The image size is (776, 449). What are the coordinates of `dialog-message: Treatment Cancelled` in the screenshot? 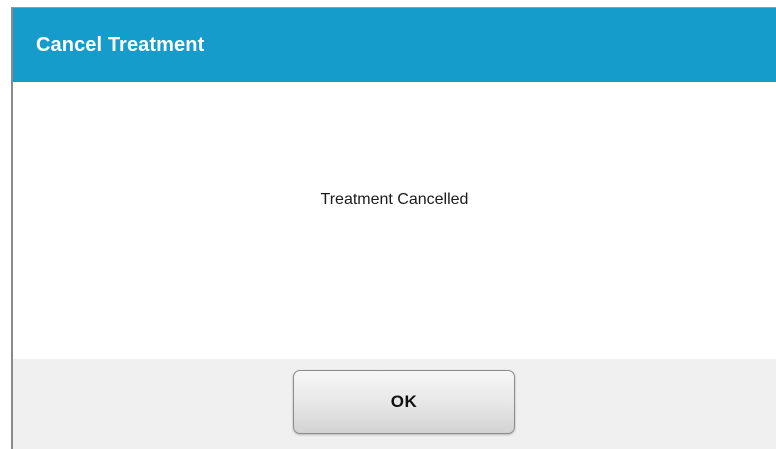 It's located at (394, 199).